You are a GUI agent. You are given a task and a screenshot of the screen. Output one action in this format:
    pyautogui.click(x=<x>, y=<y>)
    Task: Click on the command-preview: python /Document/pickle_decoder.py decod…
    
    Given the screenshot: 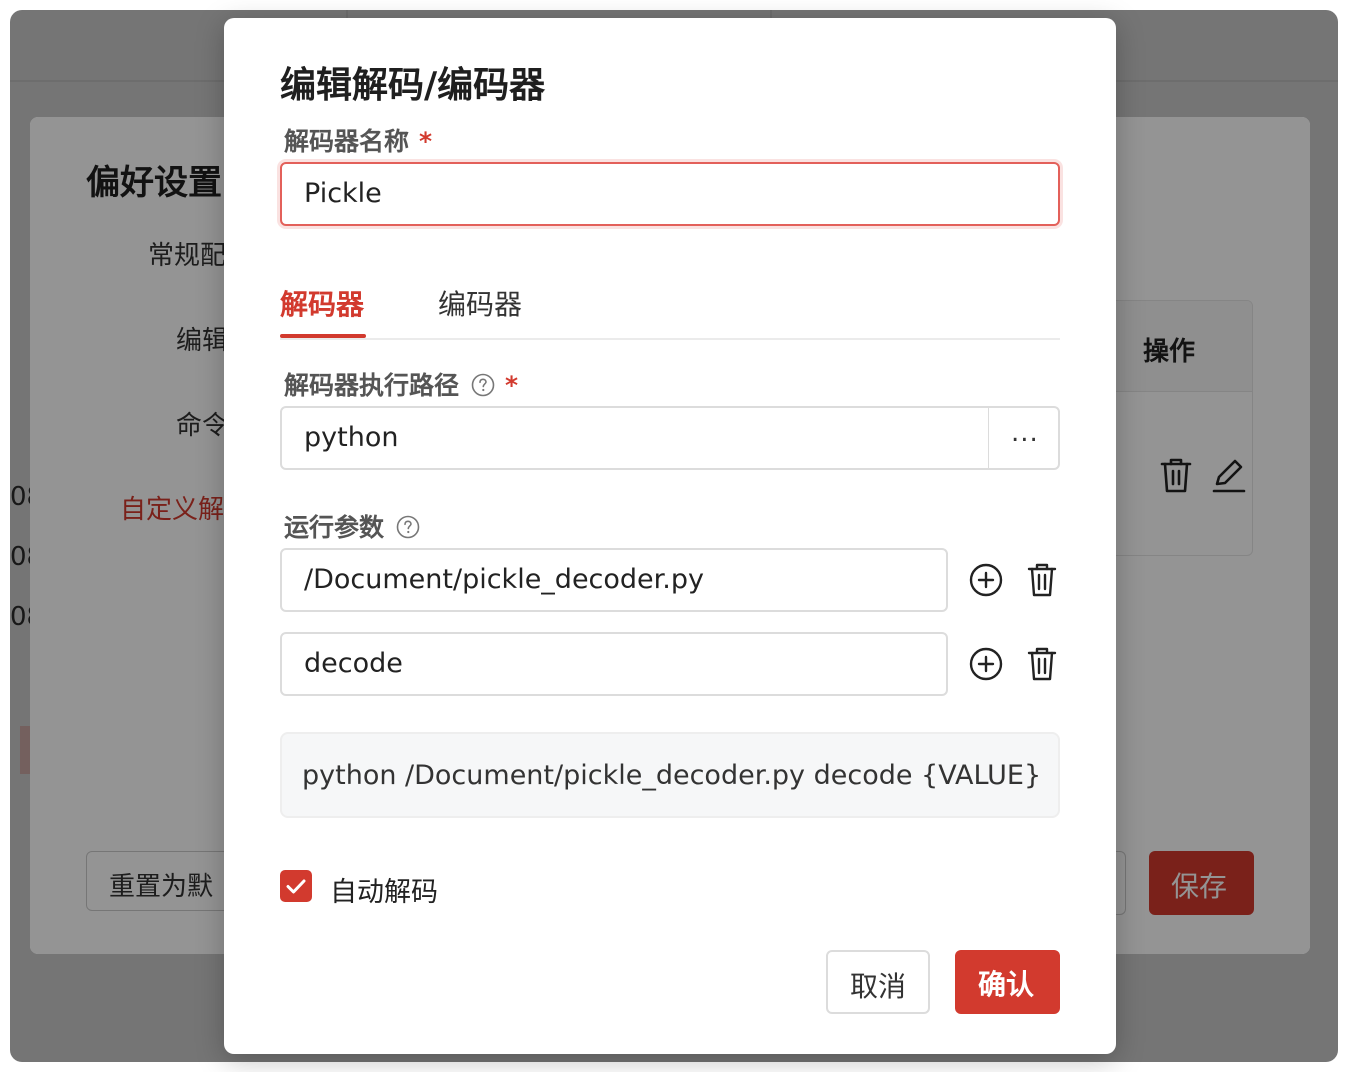 What is the action you would take?
    pyautogui.click(x=670, y=775)
    